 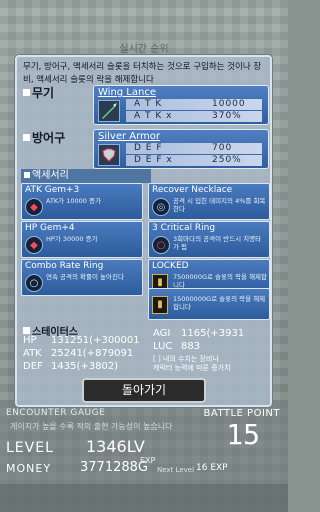 What do you see at coordinates (50, 228) in the screenshot?
I see `accessory-name: HP Gem+4` at bounding box center [50, 228].